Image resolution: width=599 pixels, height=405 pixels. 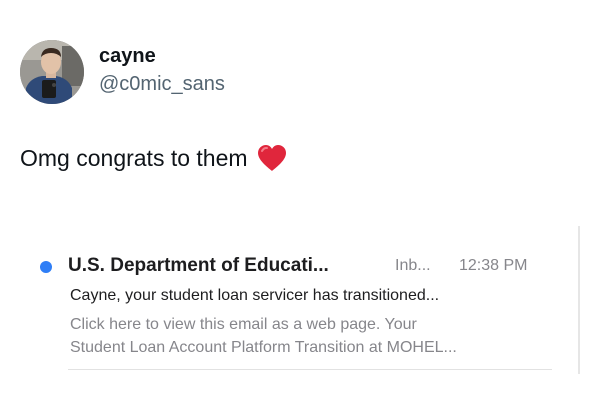 I want to click on tweet-text: Omg congrats to them, so click(x=134, y=157).